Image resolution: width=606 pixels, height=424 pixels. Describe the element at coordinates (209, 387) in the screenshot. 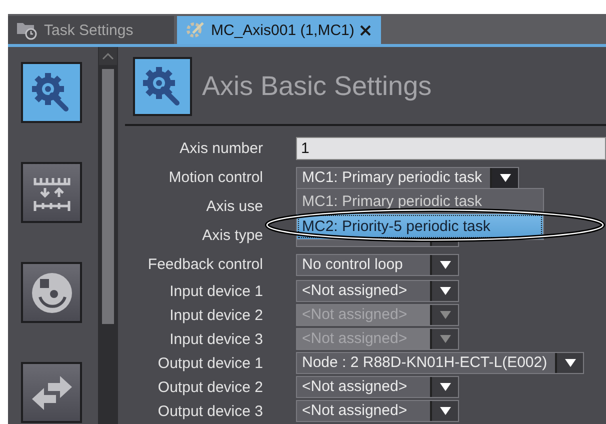

I see `field-label: Output device 2` at that location.